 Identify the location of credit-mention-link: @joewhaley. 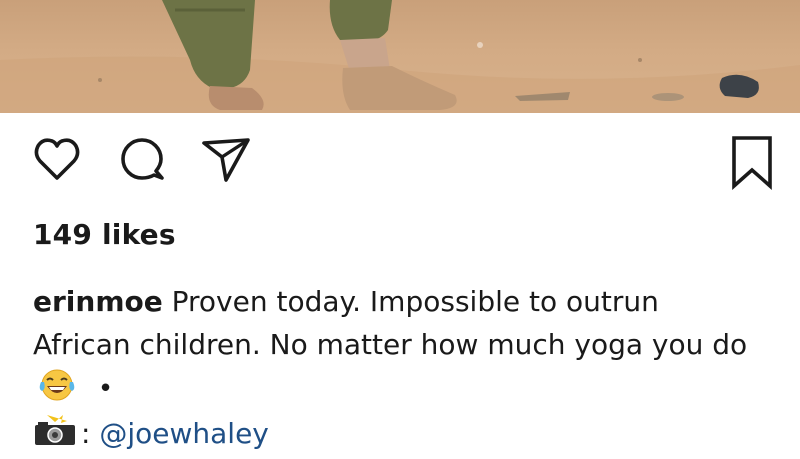
(184, 433).